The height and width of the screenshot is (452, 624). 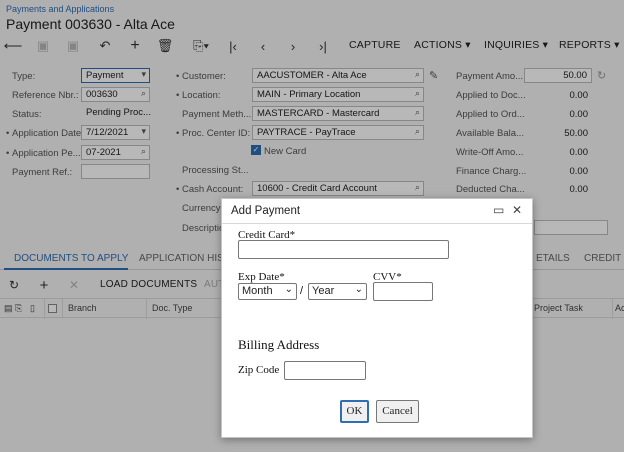 I want to click on credit-card-input, so click(x=343, y=249).